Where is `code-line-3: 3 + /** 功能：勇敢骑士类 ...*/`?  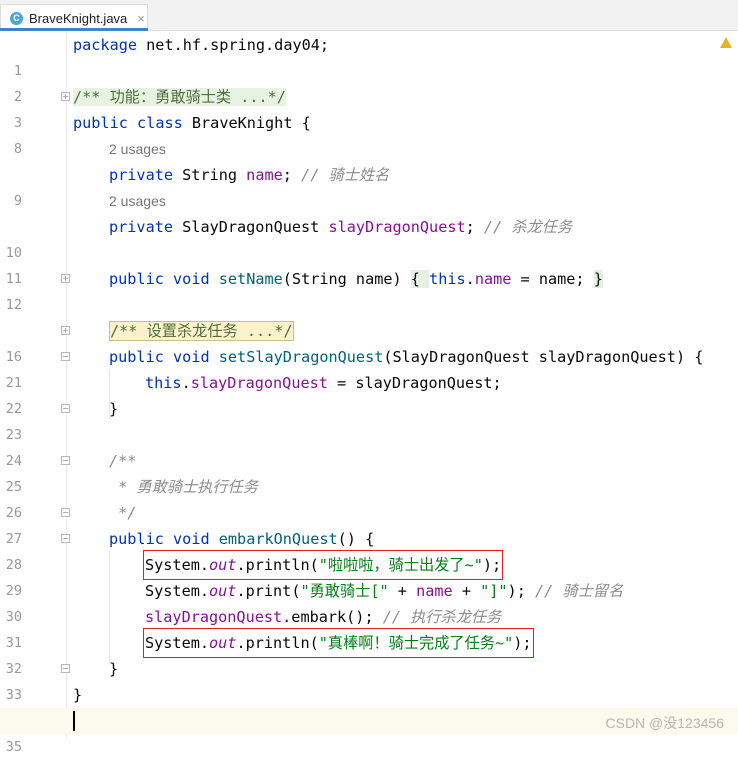 code-line-3: 3 + /** 功能：勇敢骑士类 ...*/ is located at coordinates (369, 107).